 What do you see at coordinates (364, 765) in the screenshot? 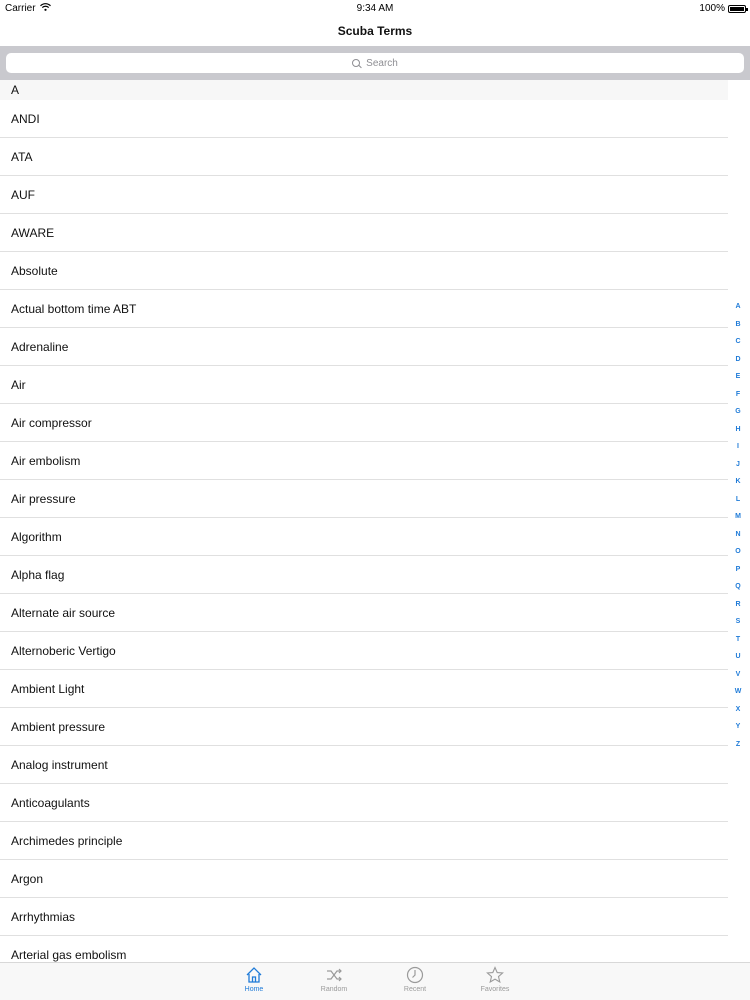
I see `list-item: Analog instrument` at bounding box center [364, 765].